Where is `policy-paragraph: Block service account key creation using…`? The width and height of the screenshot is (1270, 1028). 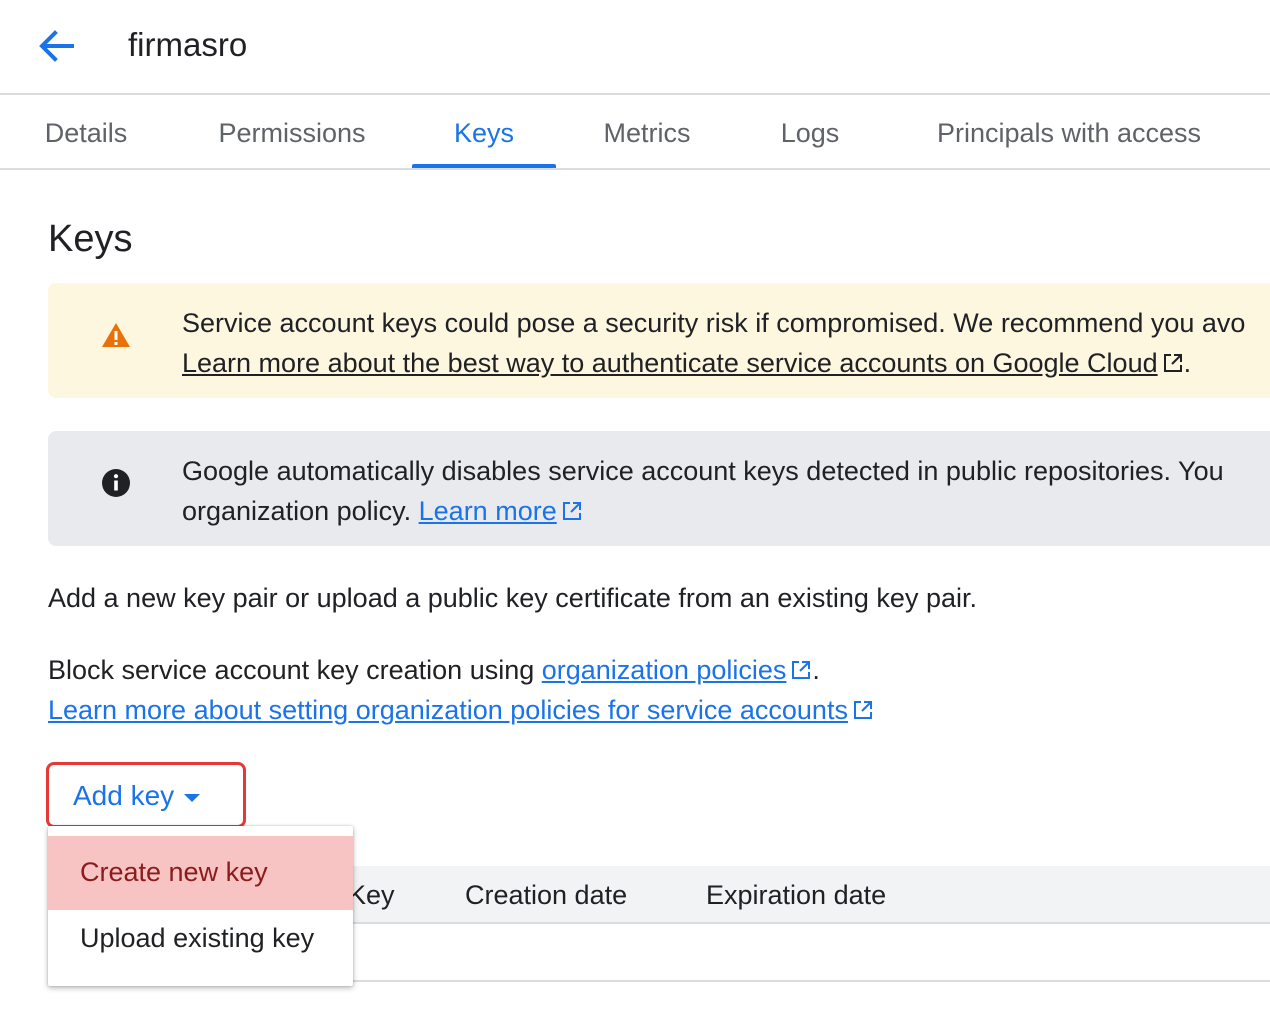
policy-paragraph: Block service account key creation using… is located at coordinates (461, 690).